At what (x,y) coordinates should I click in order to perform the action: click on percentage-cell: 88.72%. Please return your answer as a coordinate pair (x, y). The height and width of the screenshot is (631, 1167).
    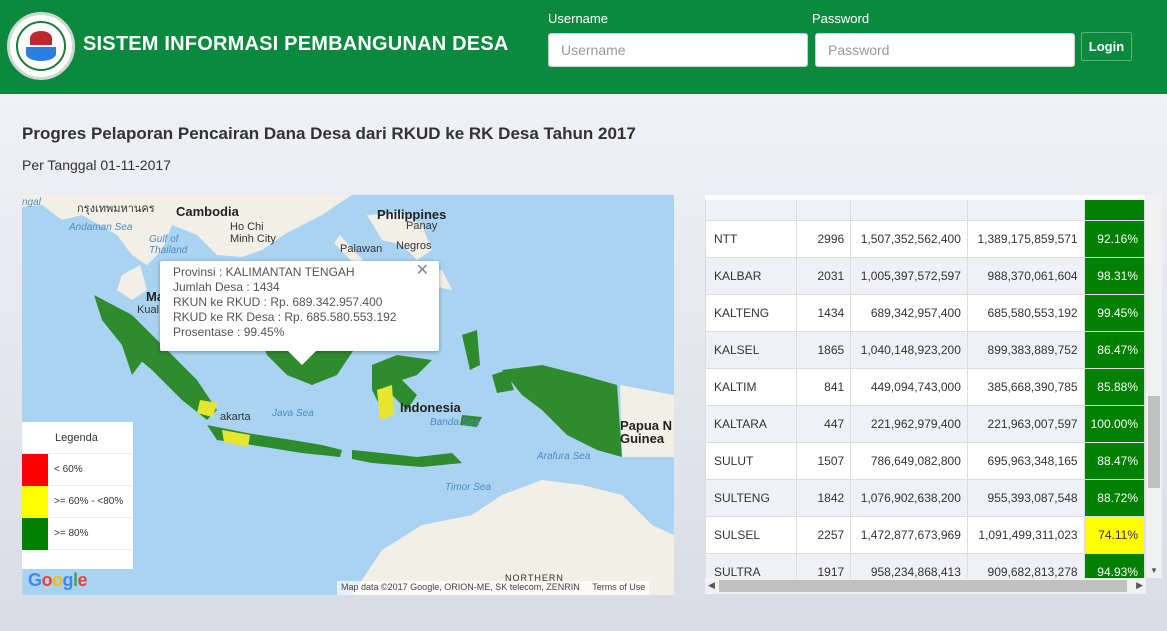
    Looking at the image, I should click on (1114, 498).